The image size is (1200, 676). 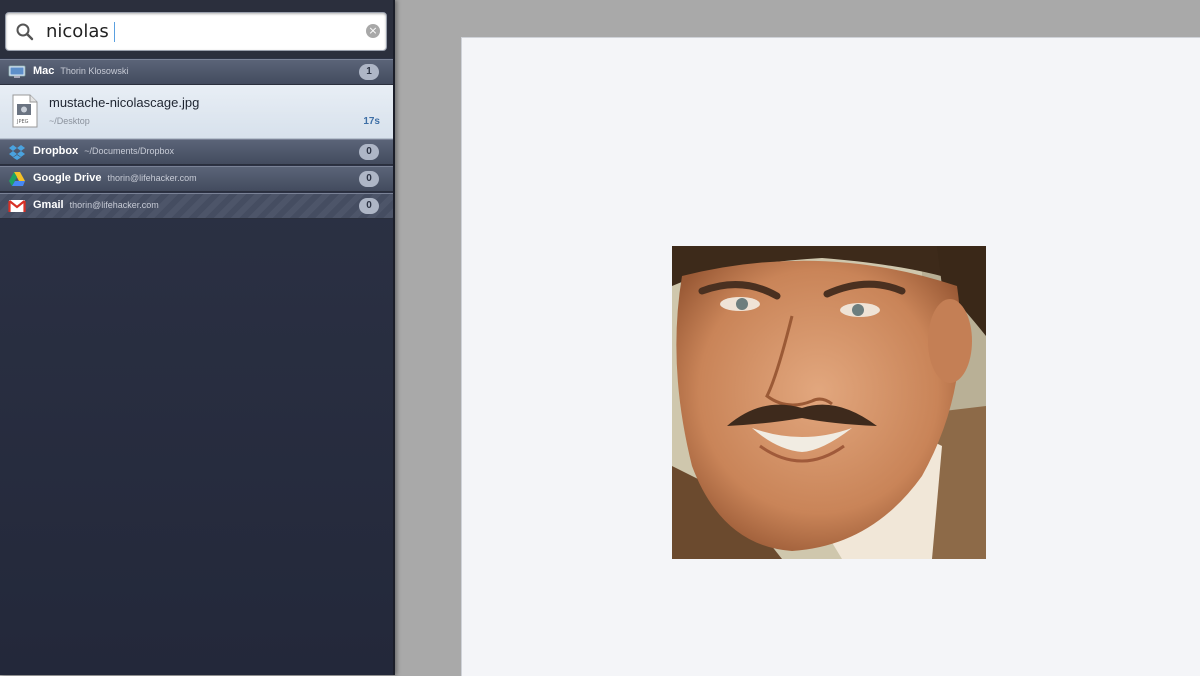 What do you see at coordinates (17, 71) in the screenshot?
I see `mac-icon` at bounding box center [17, 71].